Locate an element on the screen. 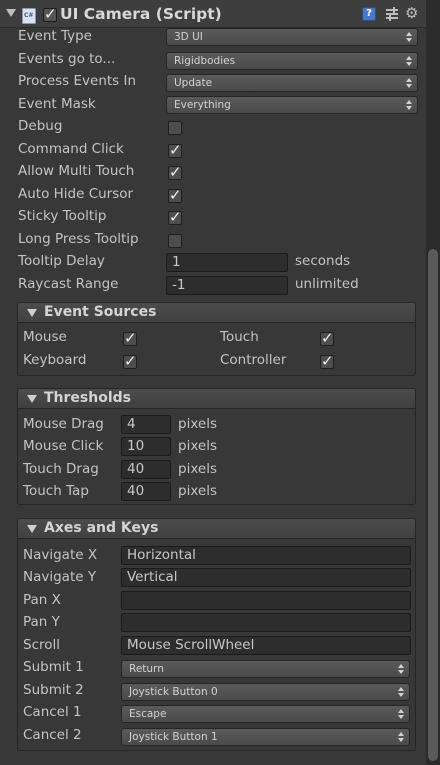 This screenshot has height=765, width=440. cancel-2-value: Joystick Button 1 is located at coordinates (173, 737).